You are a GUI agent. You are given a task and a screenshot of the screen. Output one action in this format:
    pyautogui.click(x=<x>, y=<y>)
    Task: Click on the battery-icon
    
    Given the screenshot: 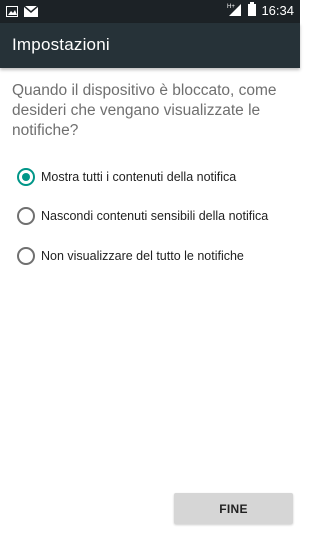 What is the action you would take?
    pyautogui.click(x=252, y=10)
    